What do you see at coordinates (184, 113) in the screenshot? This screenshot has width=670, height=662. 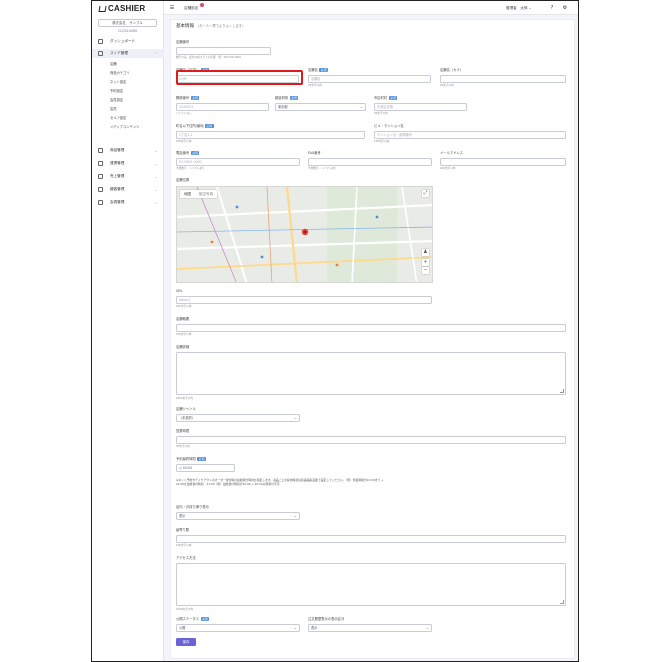 I see `postal-hint: ハイフンなし` at bounding box center [184, 113].